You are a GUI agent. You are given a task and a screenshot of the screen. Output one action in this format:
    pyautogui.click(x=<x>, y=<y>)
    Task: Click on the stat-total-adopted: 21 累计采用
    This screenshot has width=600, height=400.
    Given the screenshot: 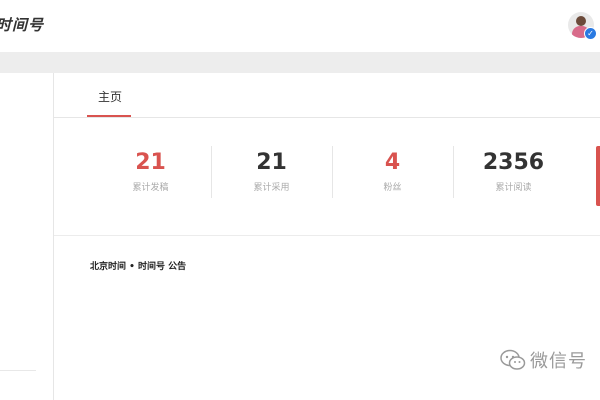 What is the action you would take?
    pyautogui.click(x=271, y=174)
    